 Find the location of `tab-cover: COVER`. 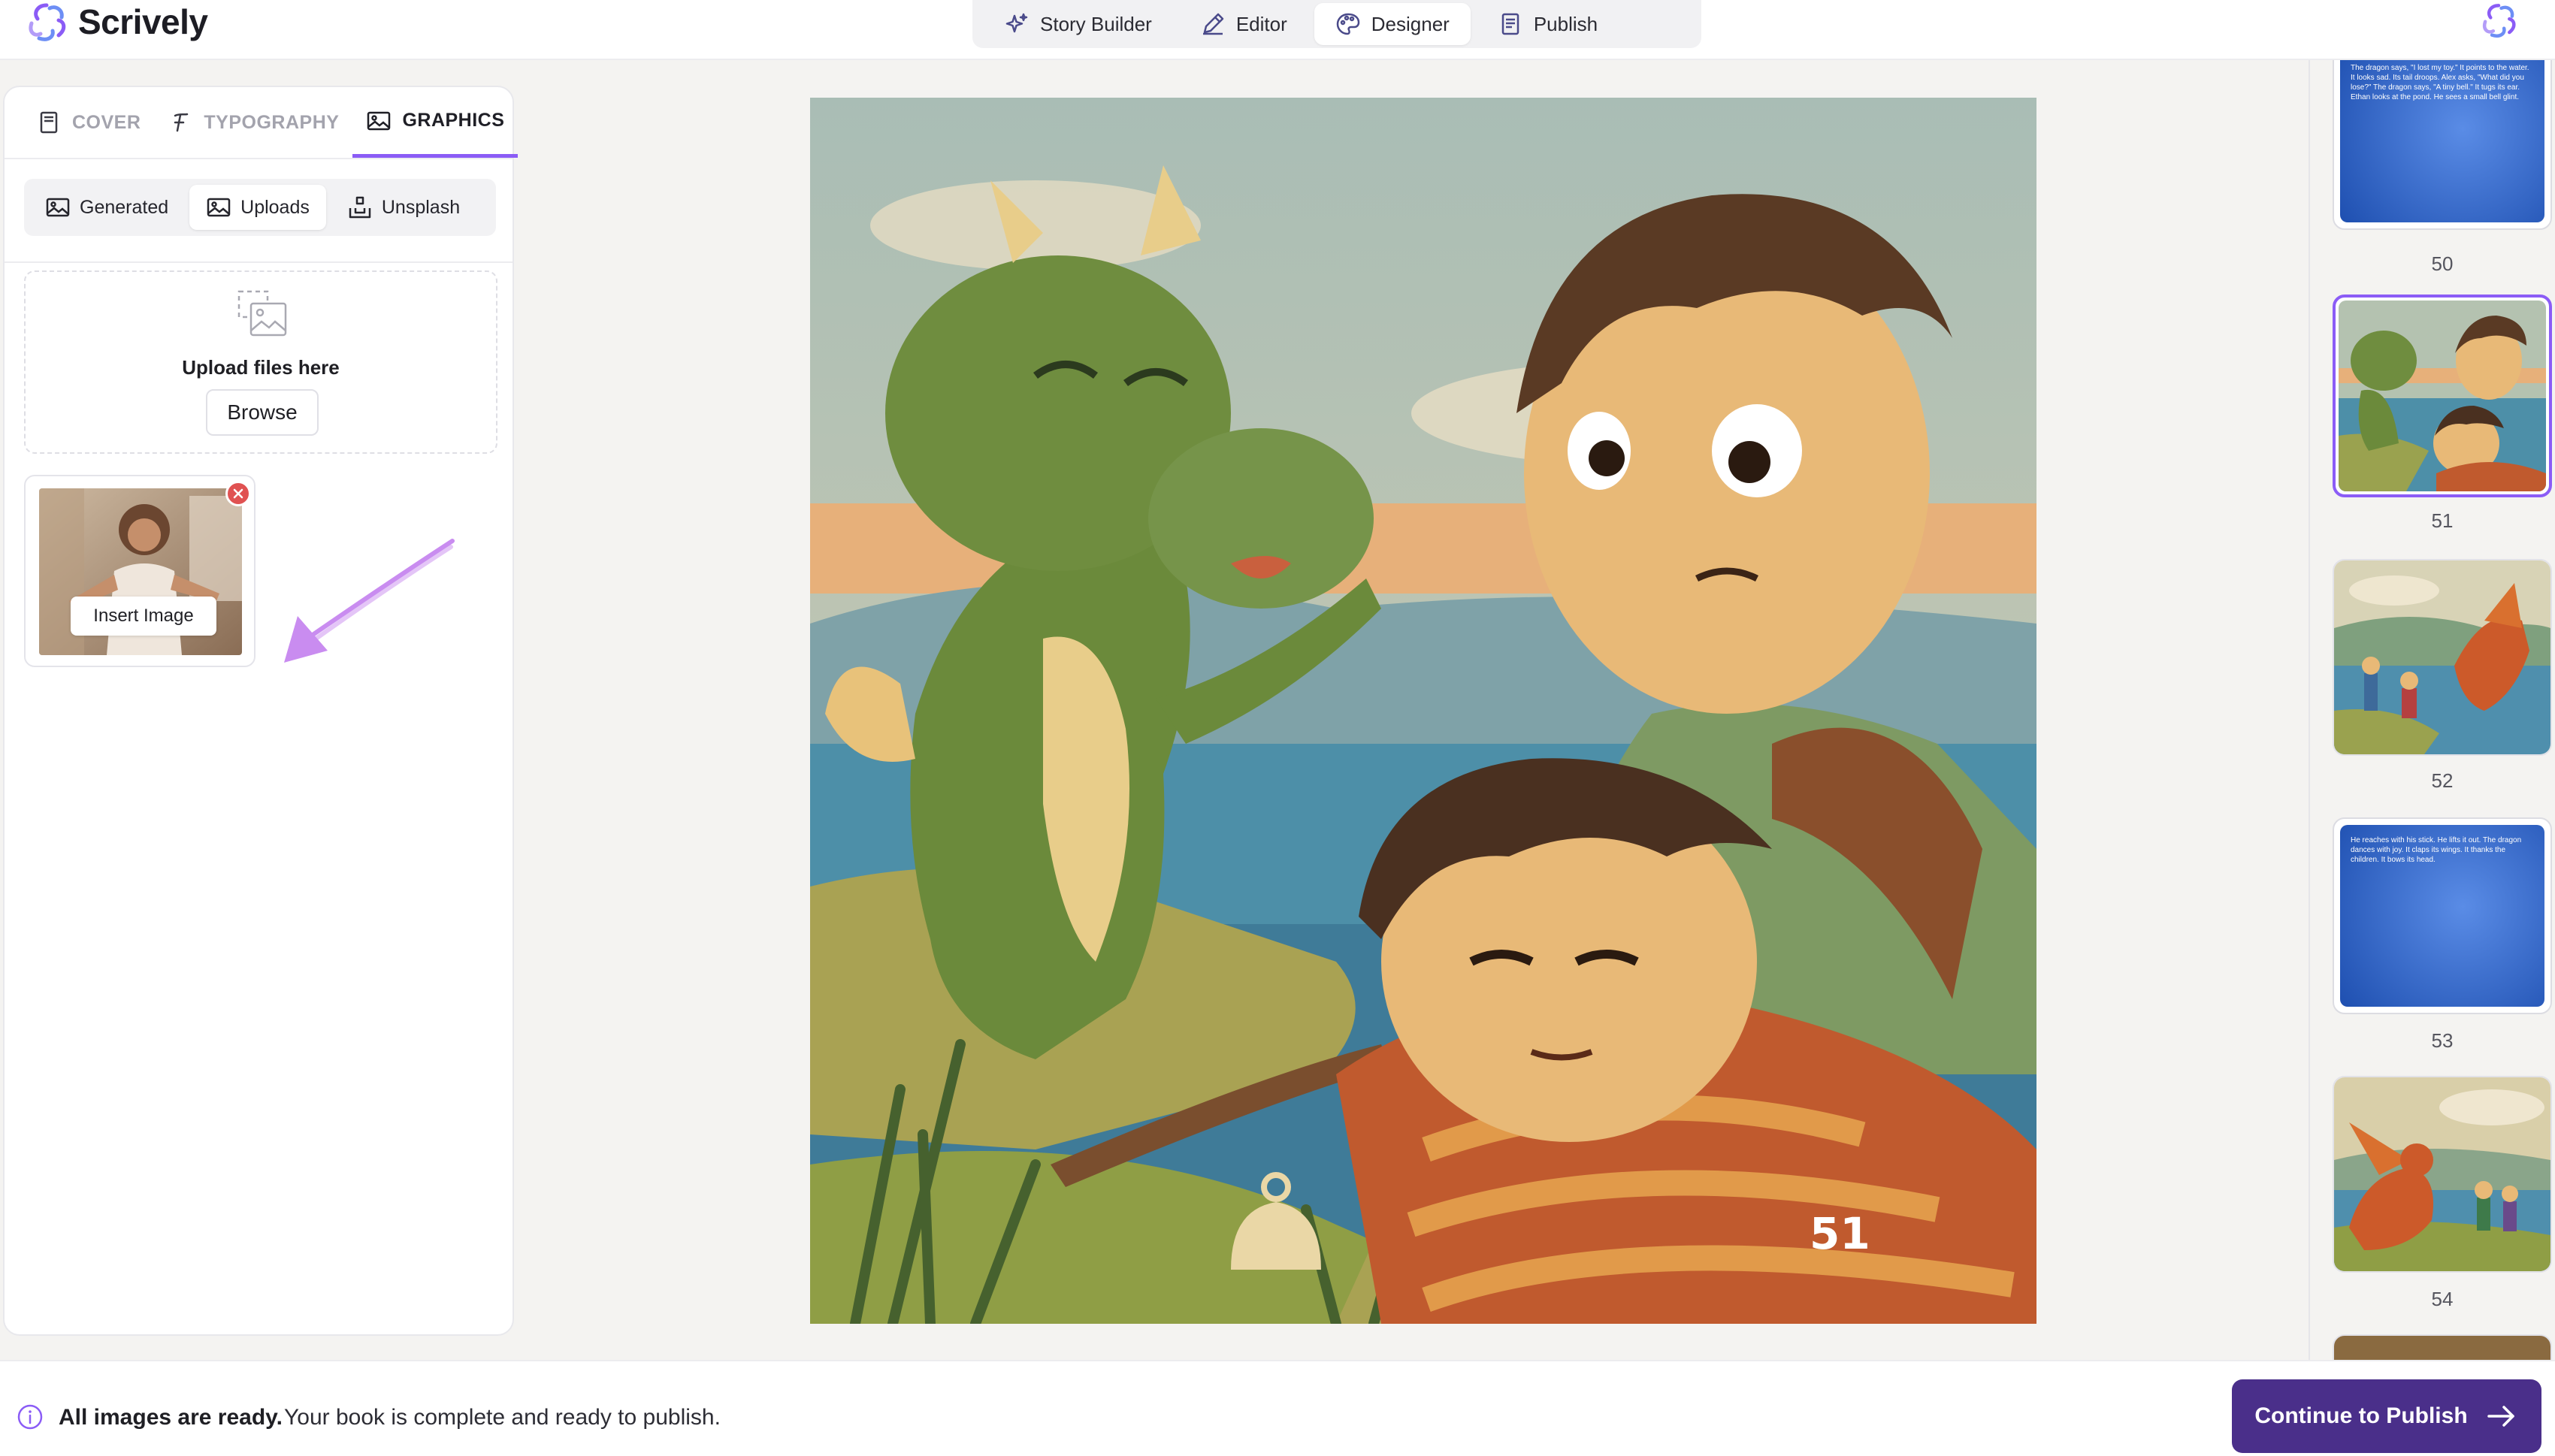

tab-cover: COVER is located at coordinates (88, 122).